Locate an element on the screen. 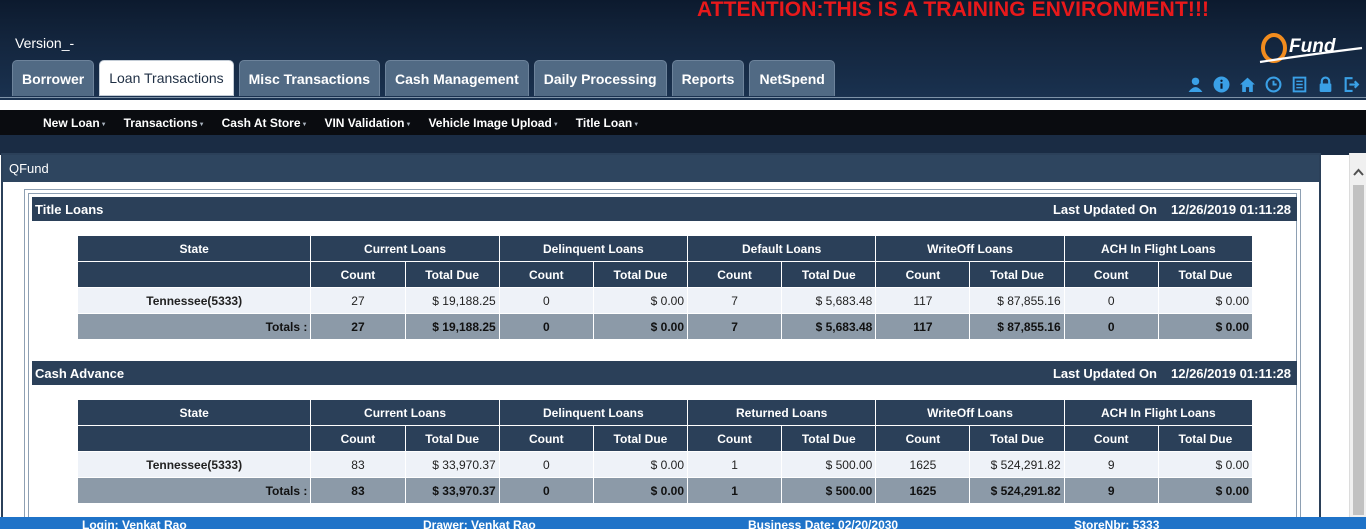  subnav-new-loan: New Loan▼ is located at coordinates (75, 123).